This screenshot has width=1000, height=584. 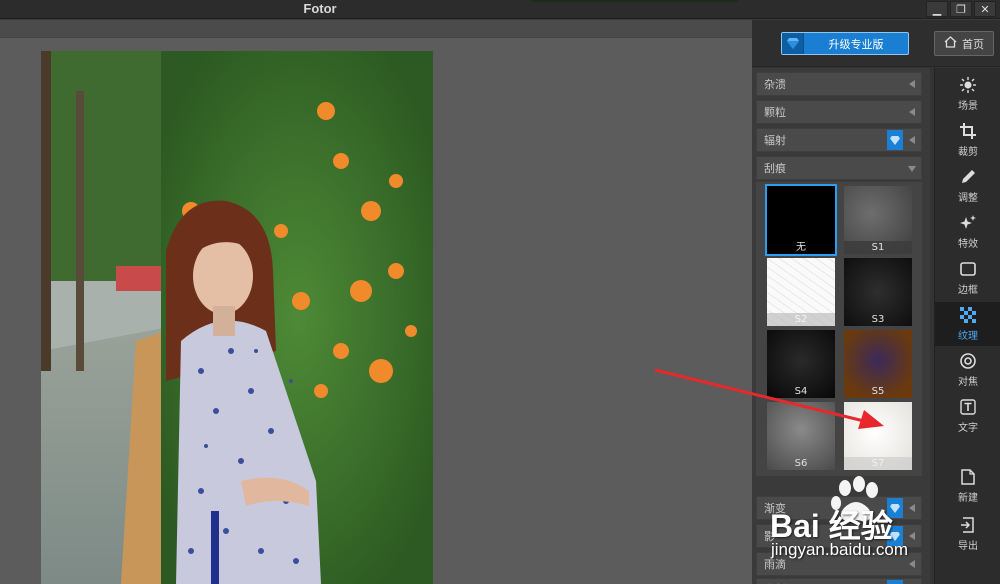 I want to click on close-icon: ✕, so click(x=985, y=9).